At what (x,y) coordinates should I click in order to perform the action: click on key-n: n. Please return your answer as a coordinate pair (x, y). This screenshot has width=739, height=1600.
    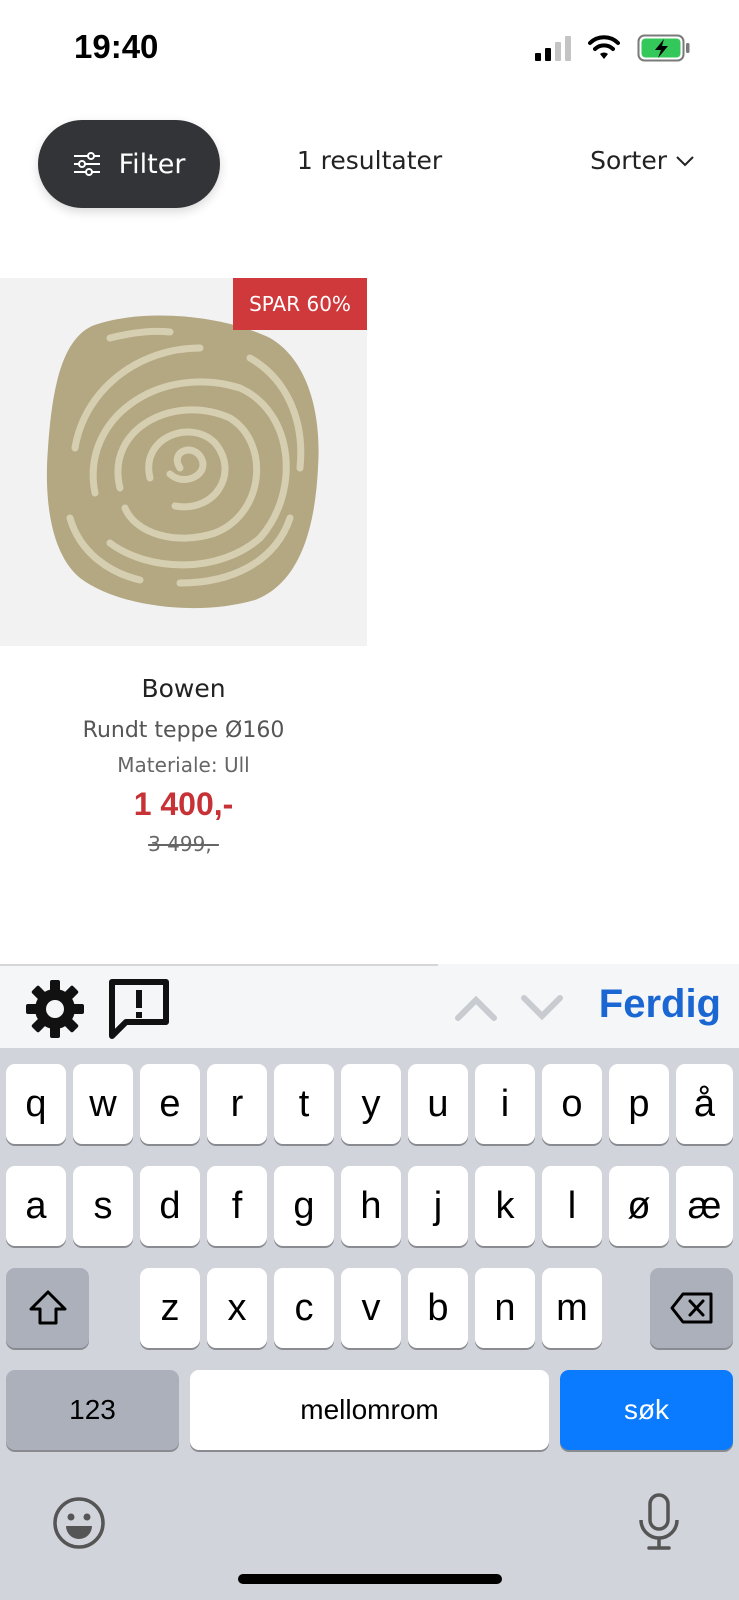
    Looking at the image, I should click on (505, 1308).